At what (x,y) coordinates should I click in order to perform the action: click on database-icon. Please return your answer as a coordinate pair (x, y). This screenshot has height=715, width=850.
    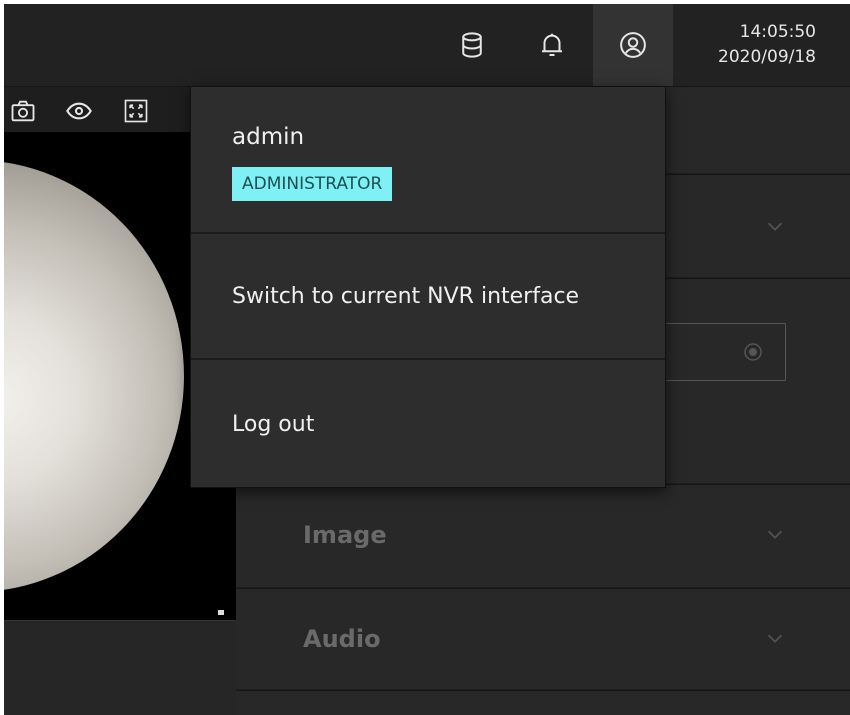
    Looking at the image, I should click on (472, 45).